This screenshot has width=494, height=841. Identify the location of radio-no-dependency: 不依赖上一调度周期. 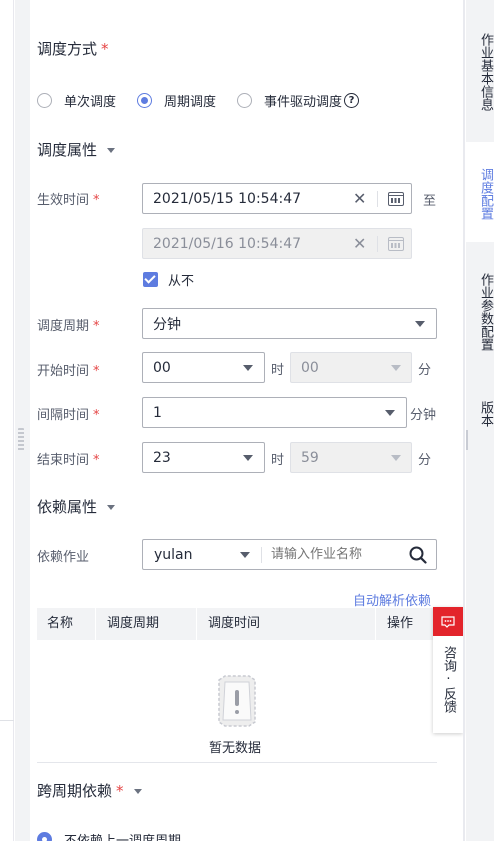
(109, 835).